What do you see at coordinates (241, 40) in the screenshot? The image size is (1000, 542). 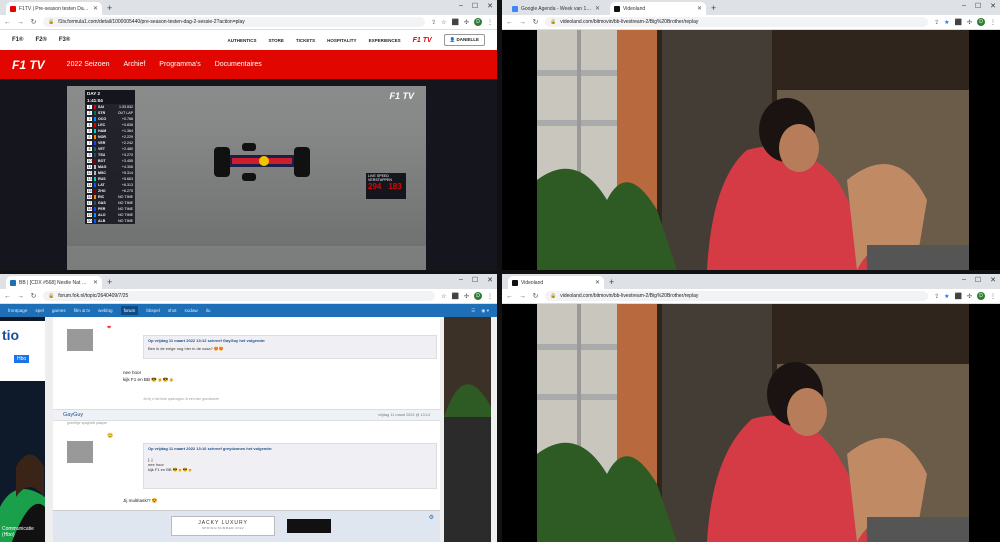 I see `link-authentics: AUTHENTICS` at bounding box center [241, 40].